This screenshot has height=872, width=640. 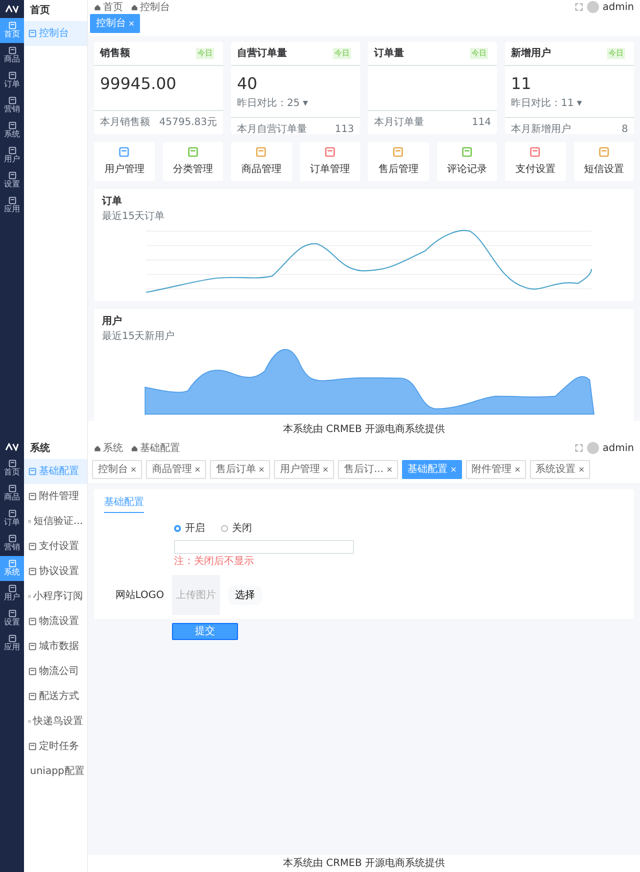 I want to click on shortcut-tile: 分类管理, so click(x=192, y=161).